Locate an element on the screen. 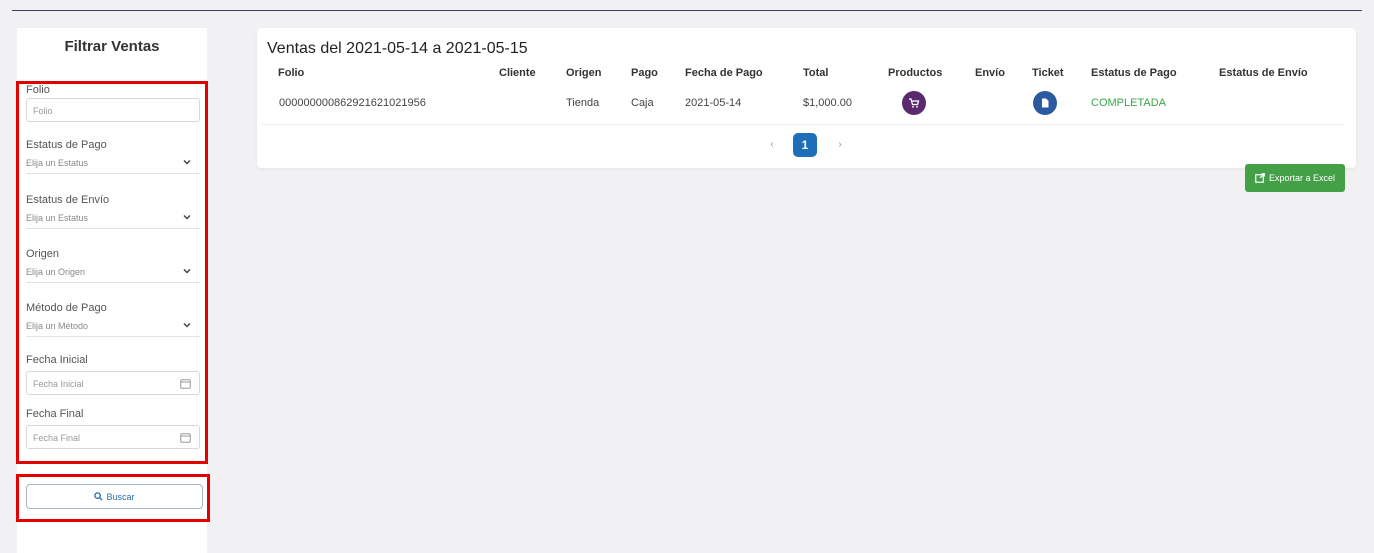  pagination-prev-button: ‹ is located at coordinates (772, 145).